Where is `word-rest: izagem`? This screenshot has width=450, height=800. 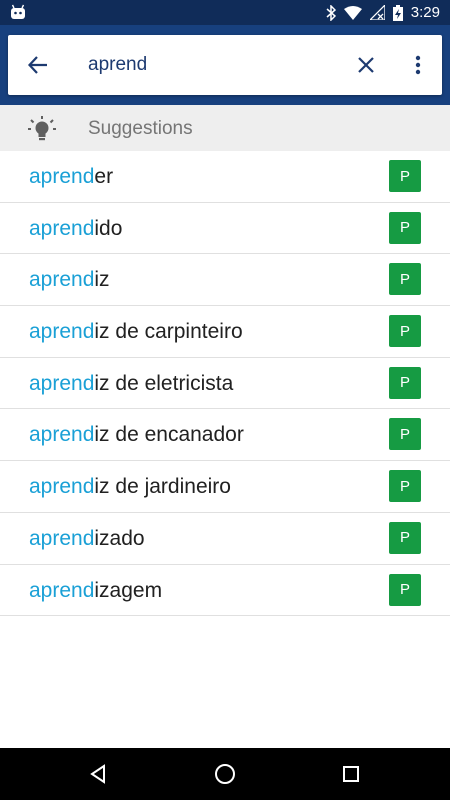 word-rest: izagem is located at coordinates (128, 590).